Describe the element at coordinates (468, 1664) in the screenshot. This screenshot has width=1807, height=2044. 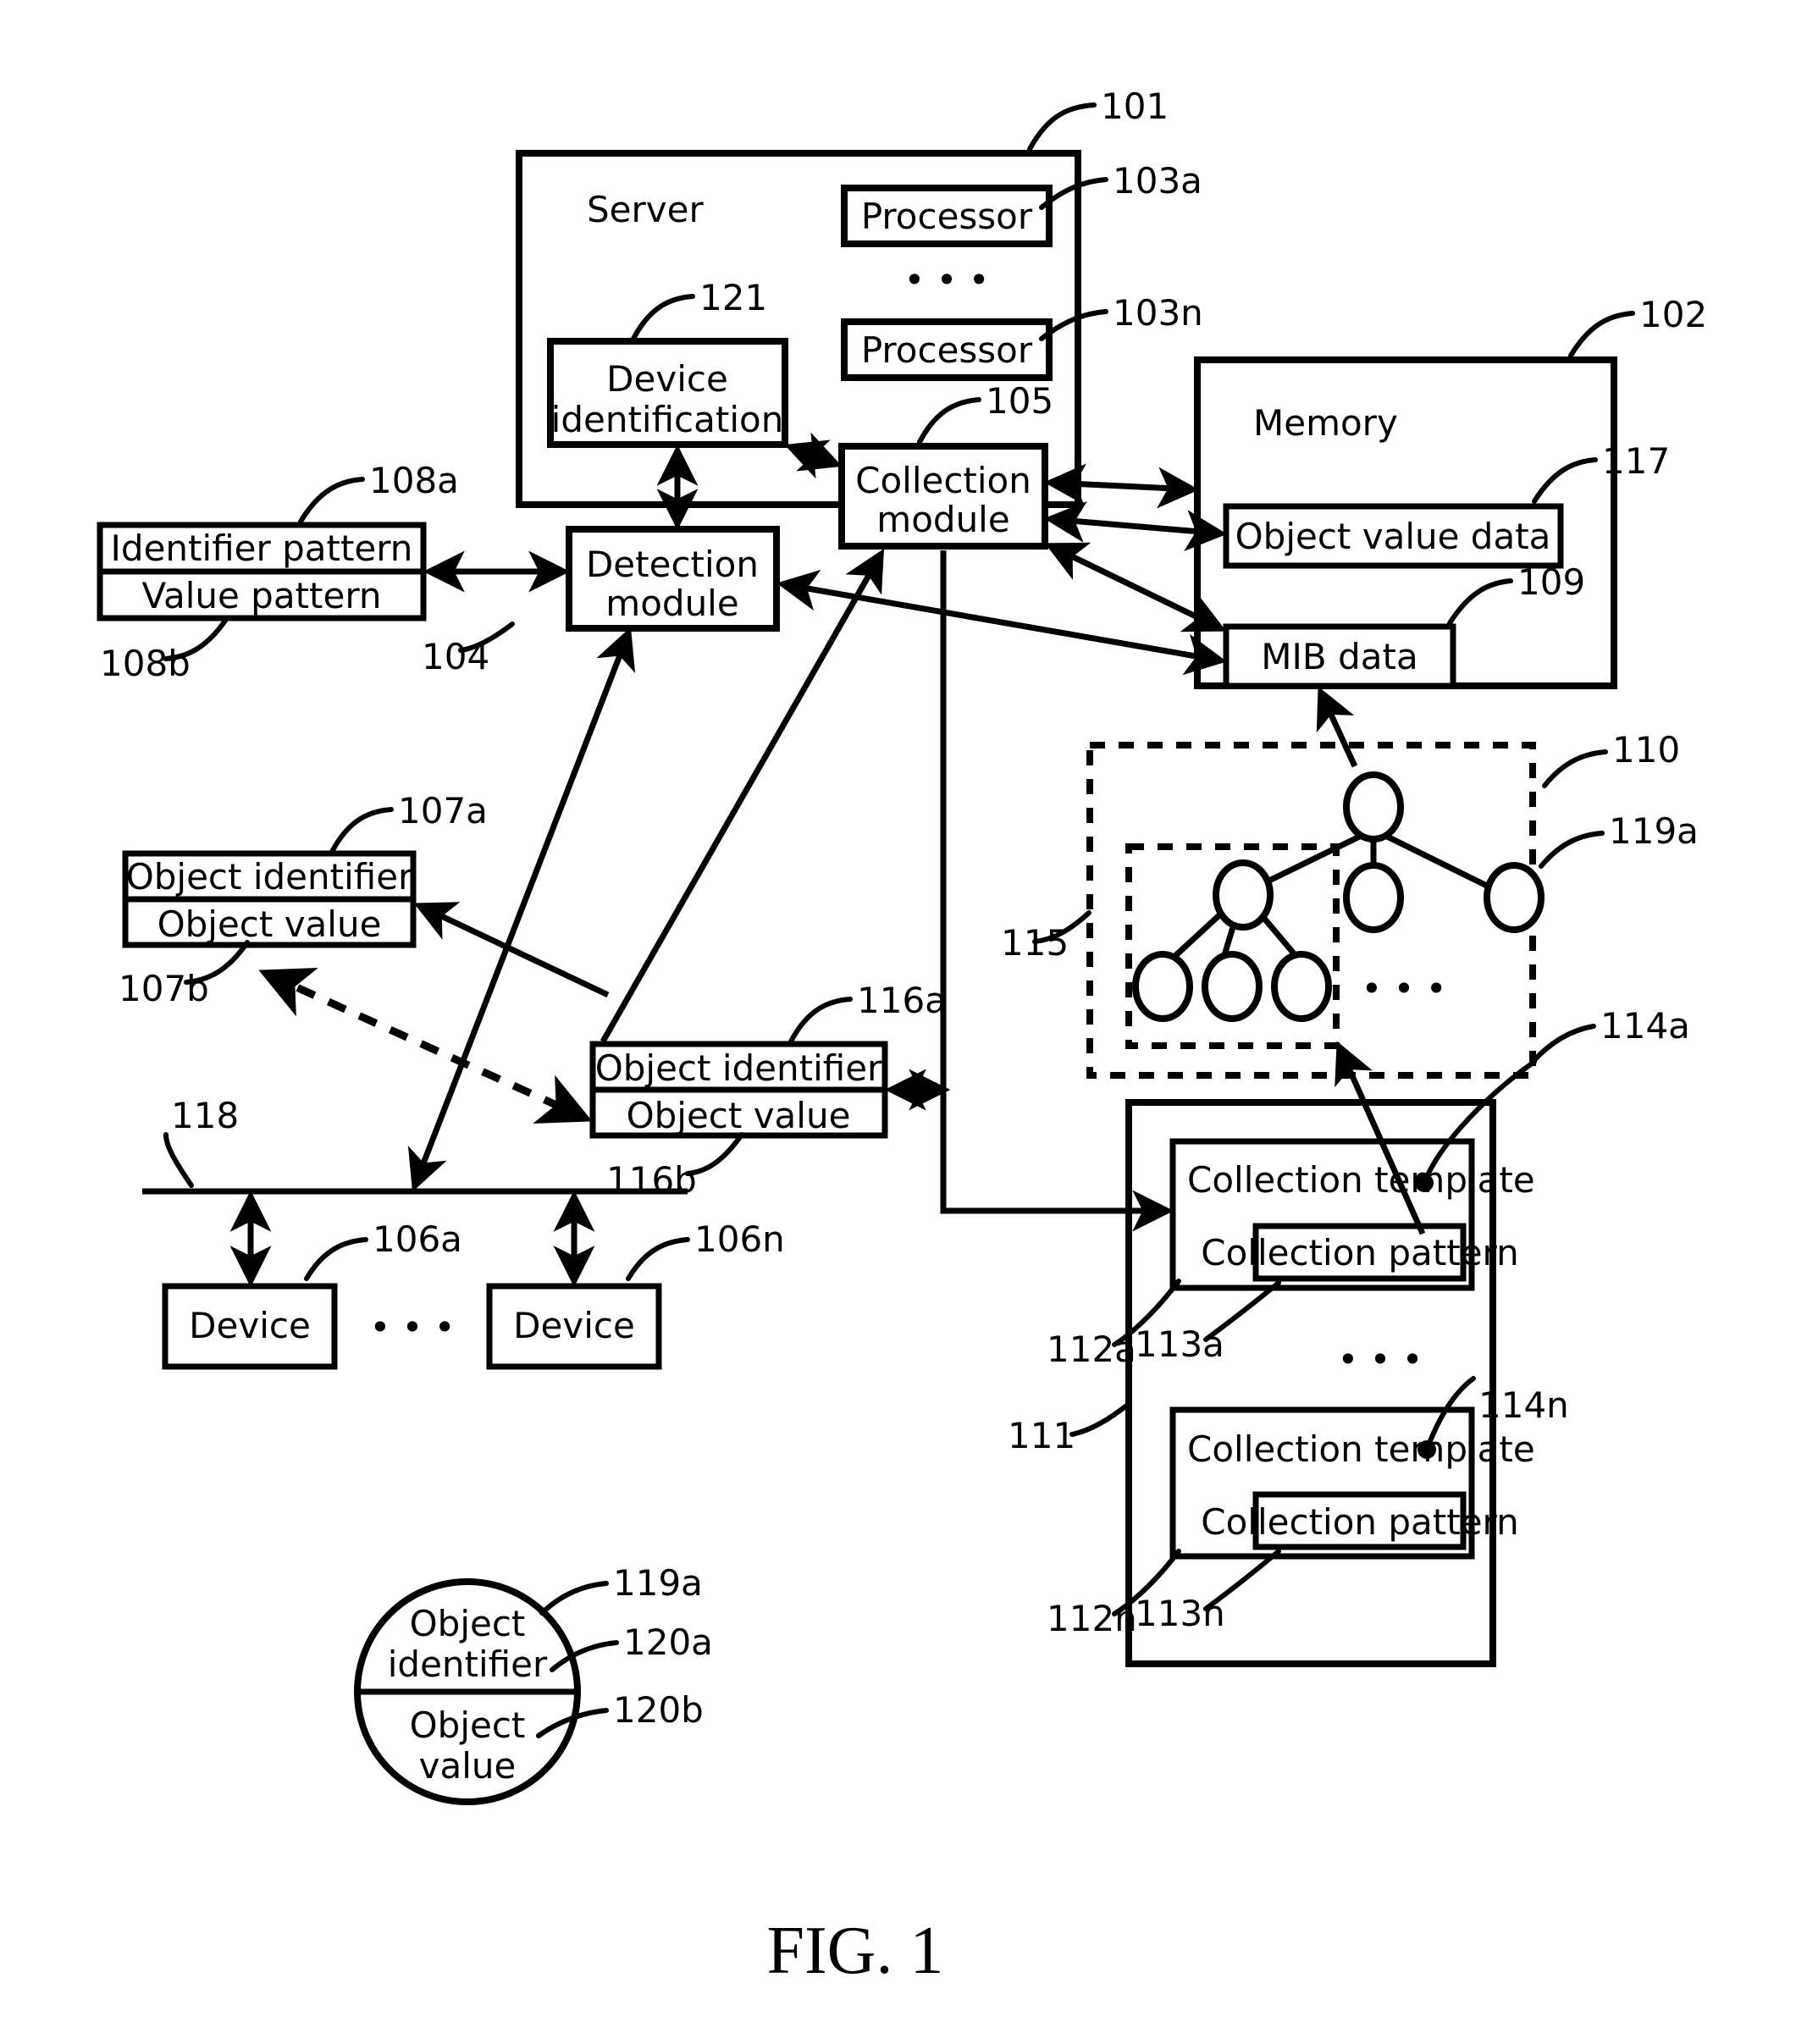
I see `legend-object-identifier-line2: identifier` at that location.